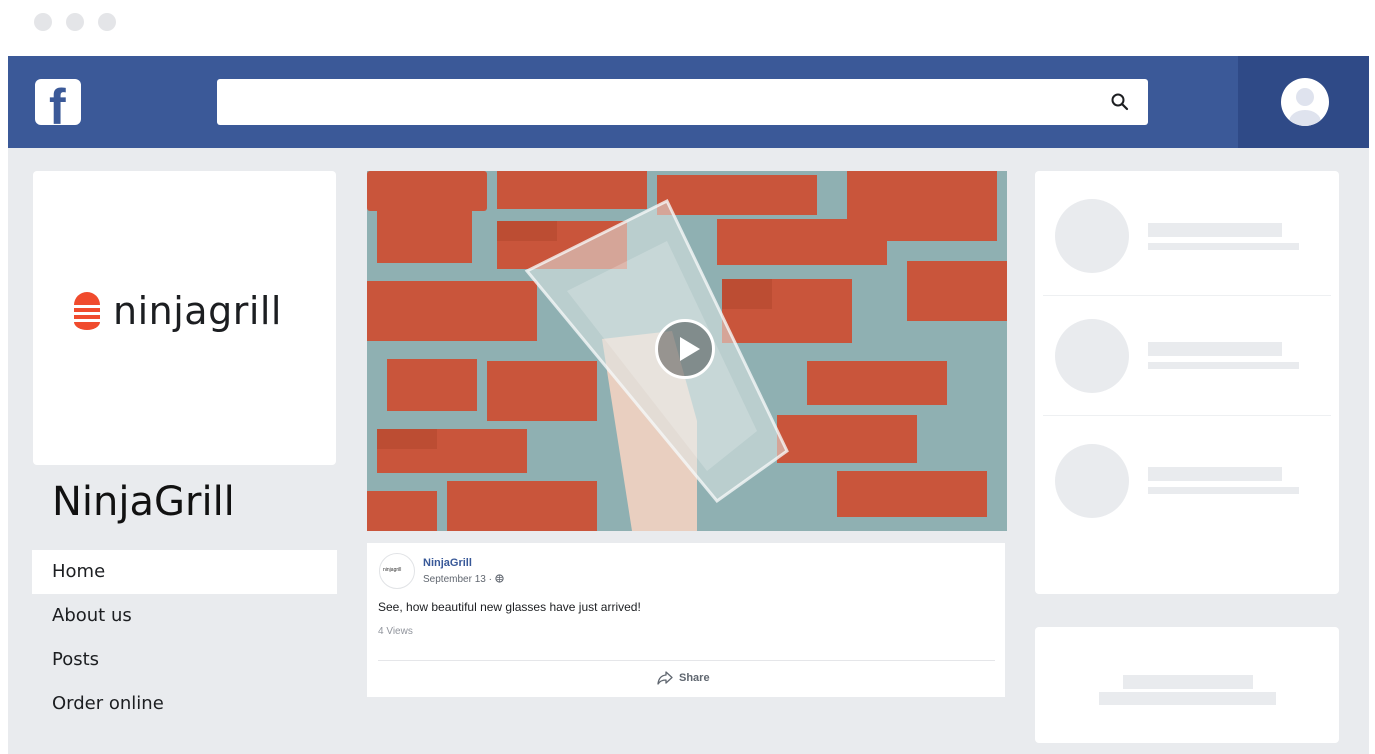  Describe the element at coordinates (184, 660) in the screenshot. I see `nav-item-posts: Posts` at that location.